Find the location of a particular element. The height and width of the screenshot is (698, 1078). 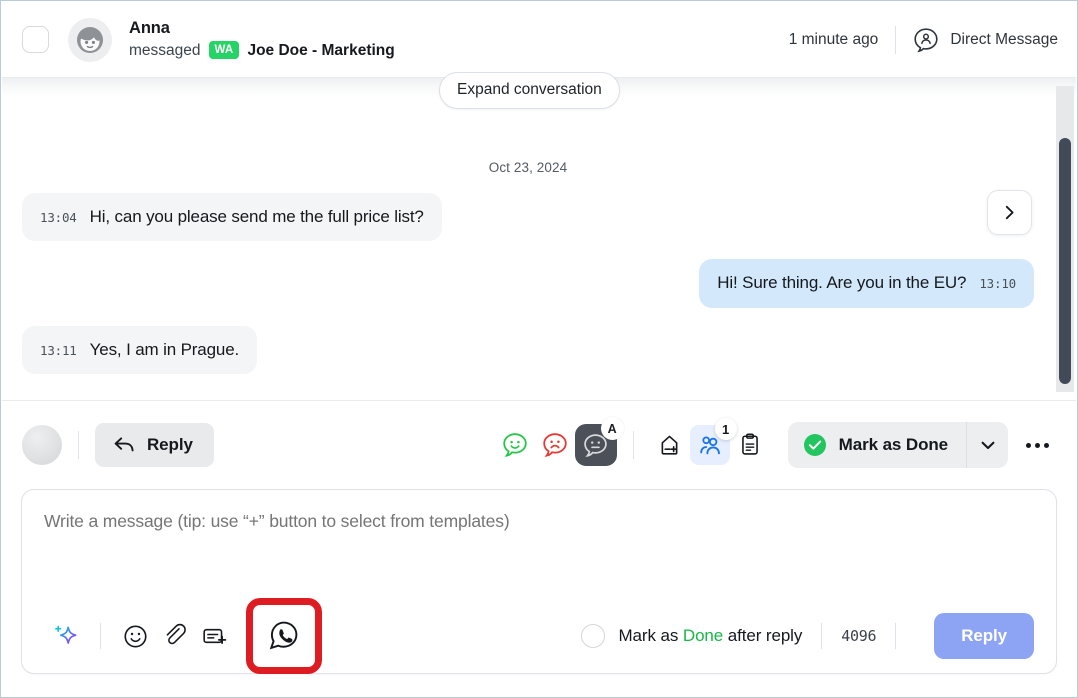

mark-as-done-button: Mark as Done is located at coordinates (876, 445).